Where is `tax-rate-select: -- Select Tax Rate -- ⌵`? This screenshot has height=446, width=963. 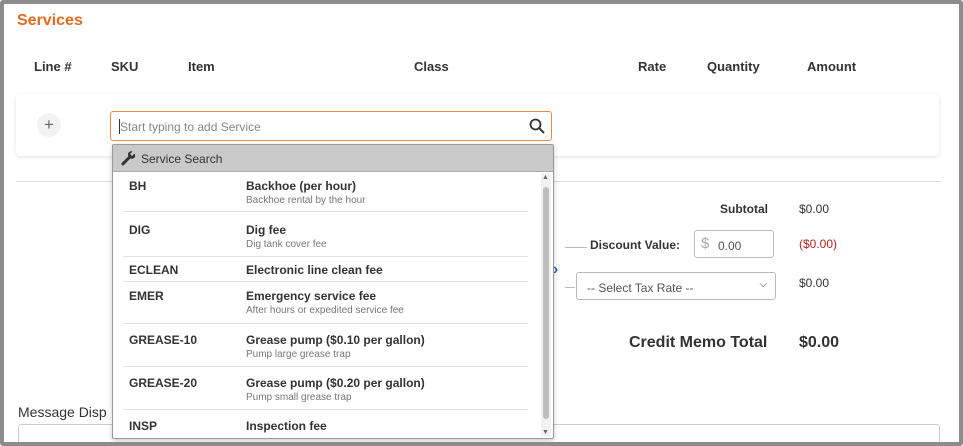
tax-rate-select: -- Select Tax Rate -- ⌵ is located at coordinates (676, 286).